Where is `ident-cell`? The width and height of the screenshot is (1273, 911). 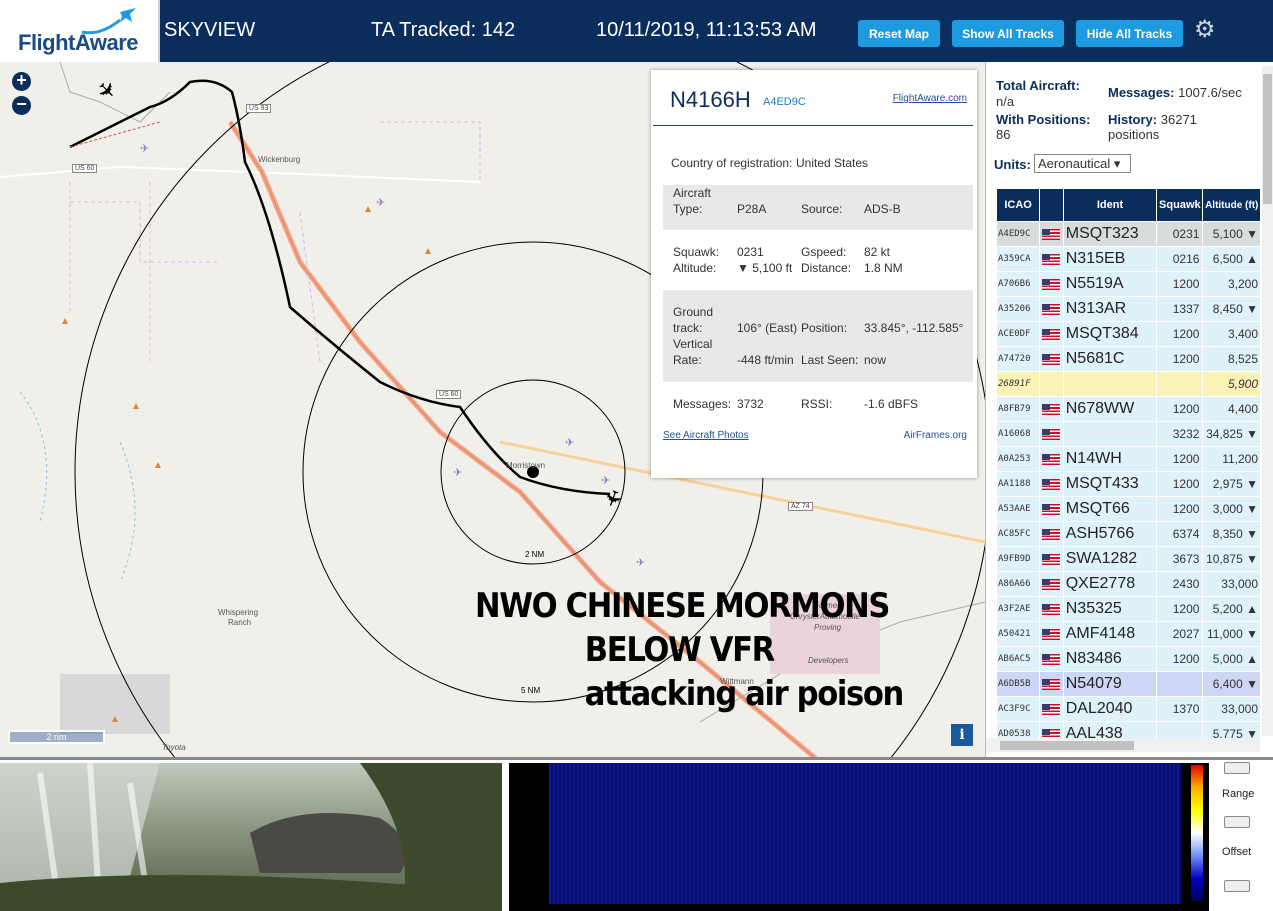
ident-cell is located at coordinates (1110, 384).